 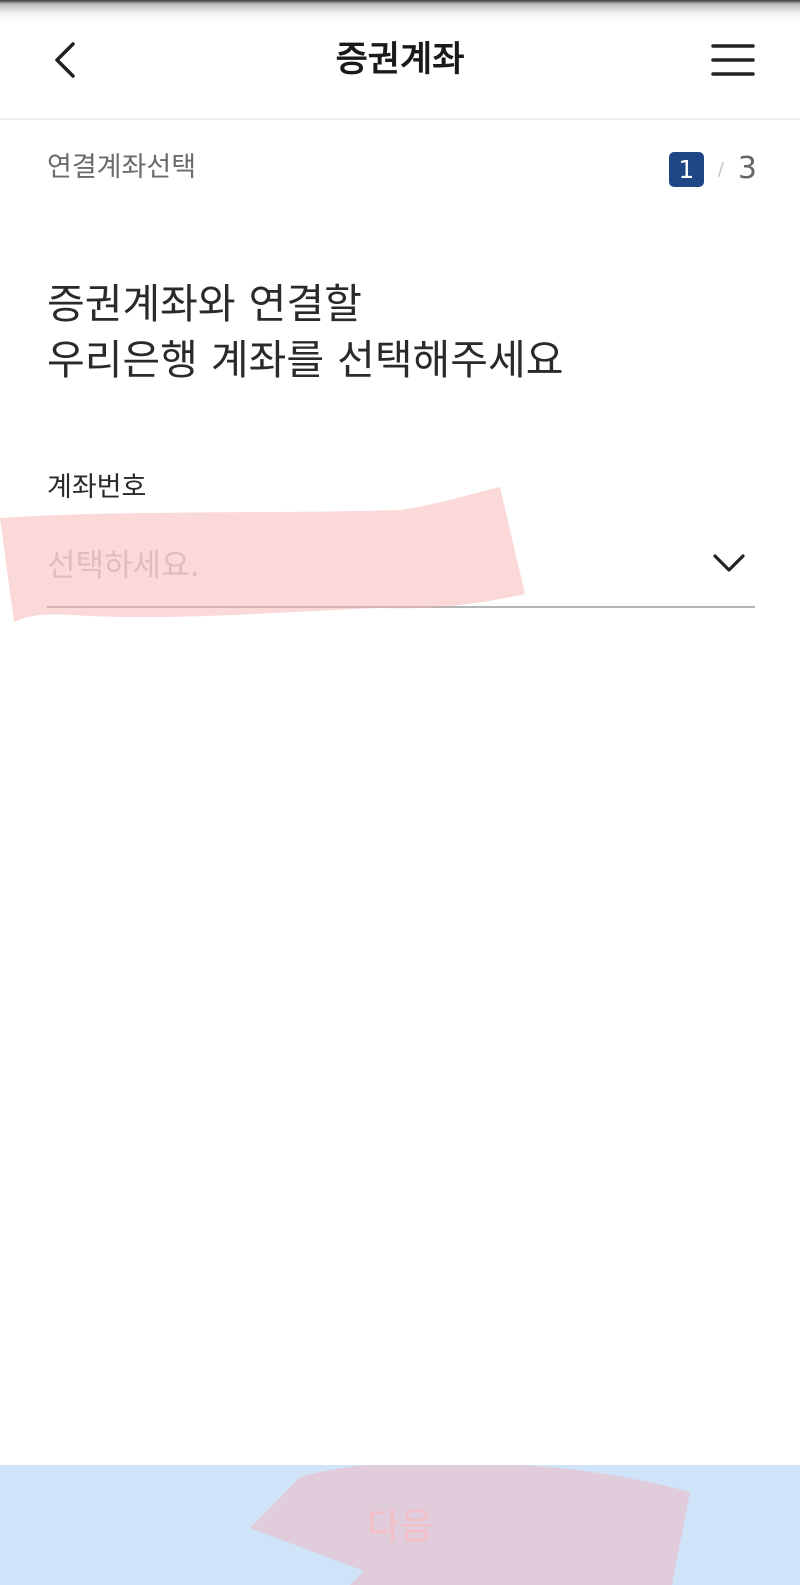 I want to click on next-button: 다음, so click(x=400, y=1525).